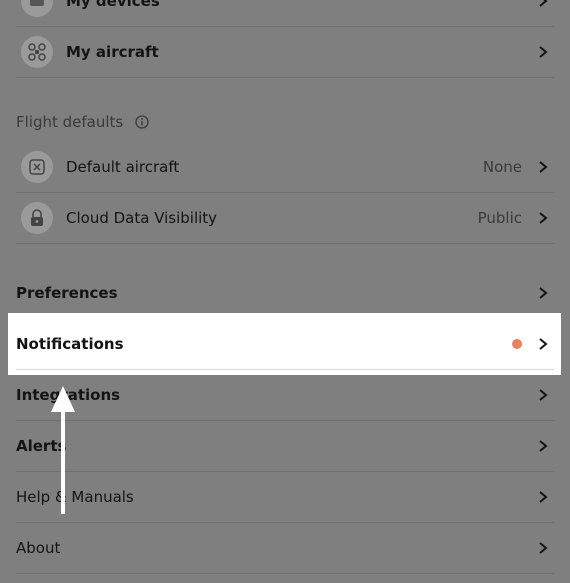  What do you see at coordinates (37, 8) in the screenshot?
I see `device-icon` at bounding box center [37, 8].